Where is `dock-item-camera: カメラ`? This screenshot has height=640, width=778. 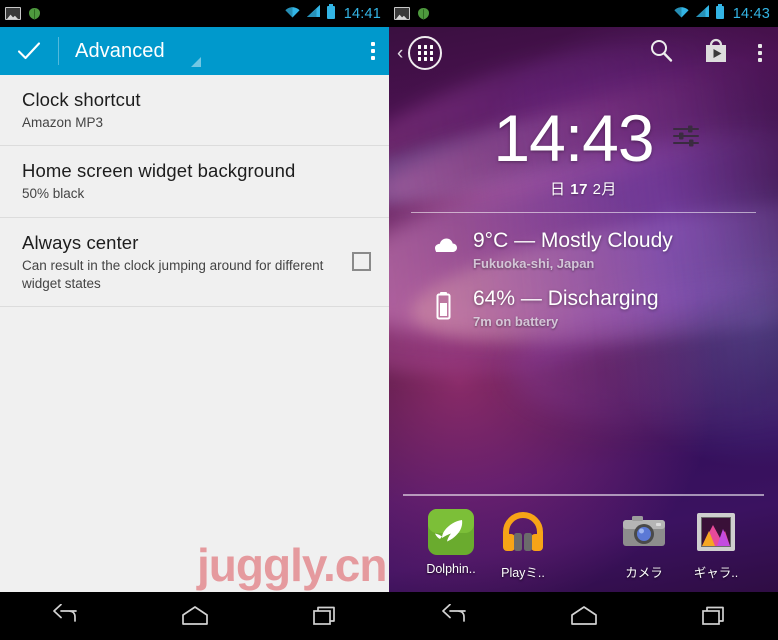 dock-item-camera: カメラ is located at coordinates (644, 545).